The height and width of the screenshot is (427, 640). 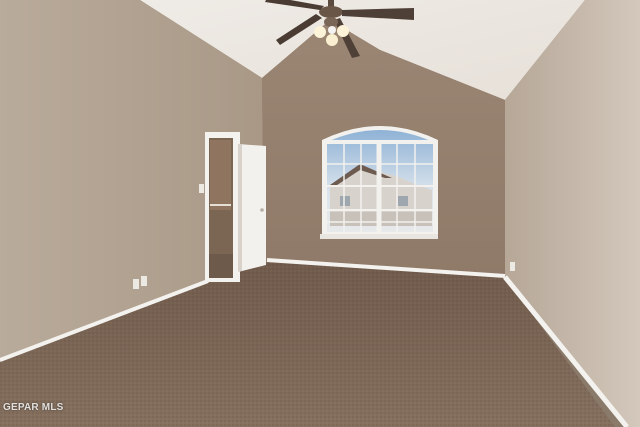 What do you see at coordinates (379, 182) in the screenshot?
I see `arched-window` at bounding box center [379, 182].